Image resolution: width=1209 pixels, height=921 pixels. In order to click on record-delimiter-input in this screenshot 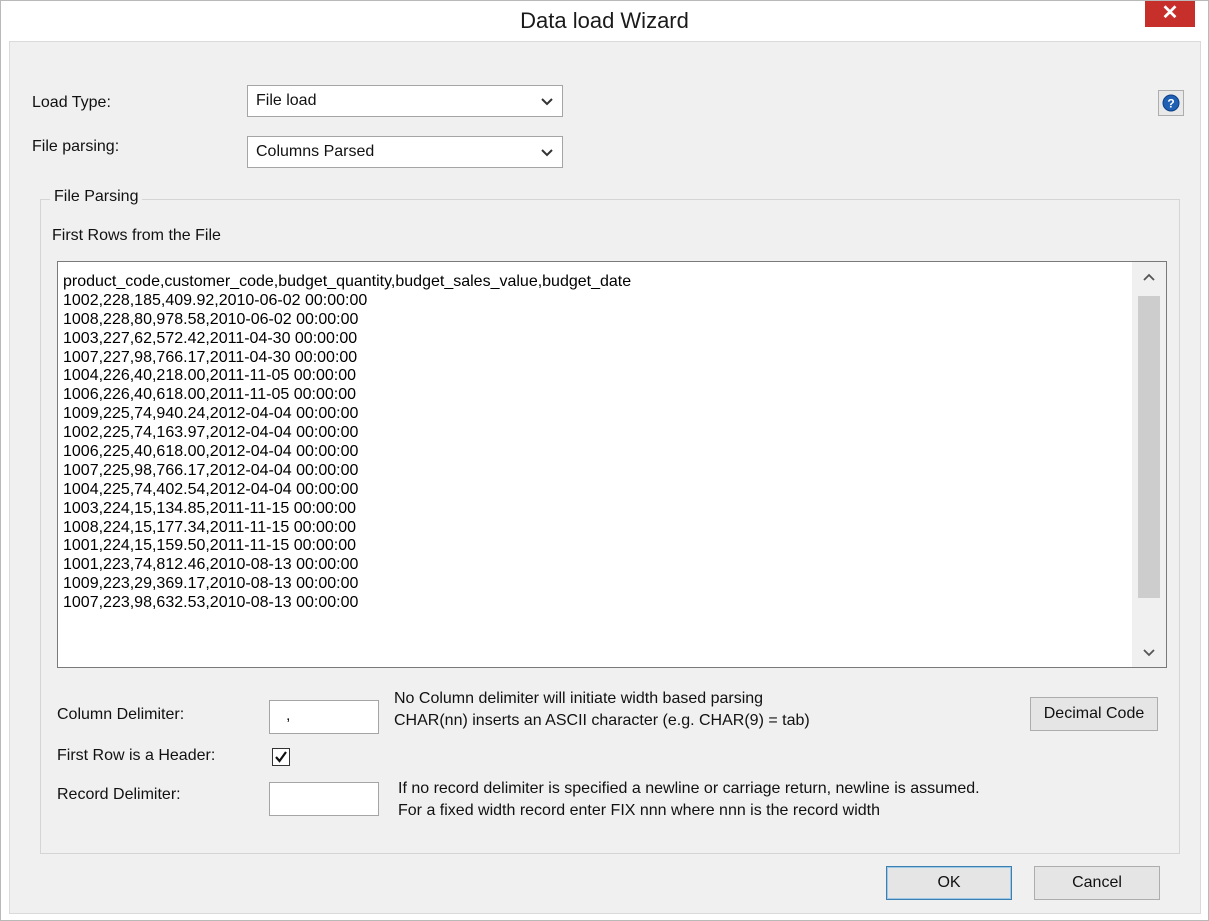, I will do `click(324, 799)`.